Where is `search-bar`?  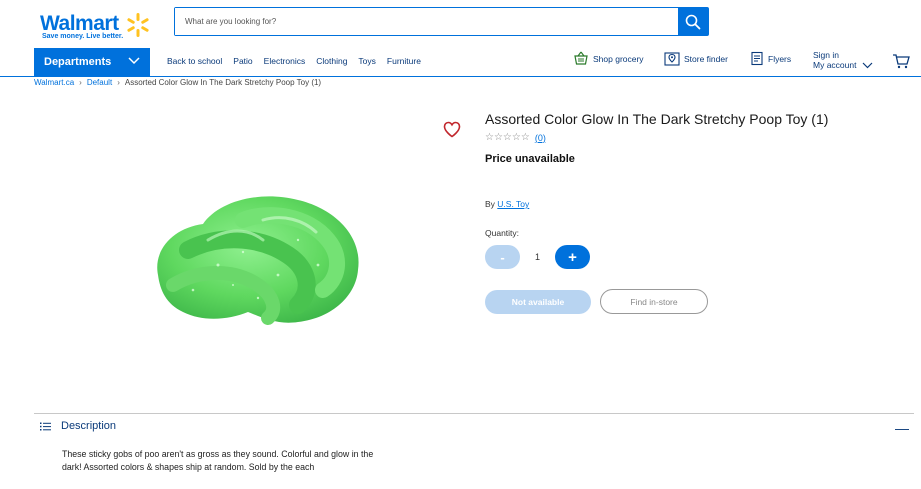
search-bar is located at coordinates (441, 21).